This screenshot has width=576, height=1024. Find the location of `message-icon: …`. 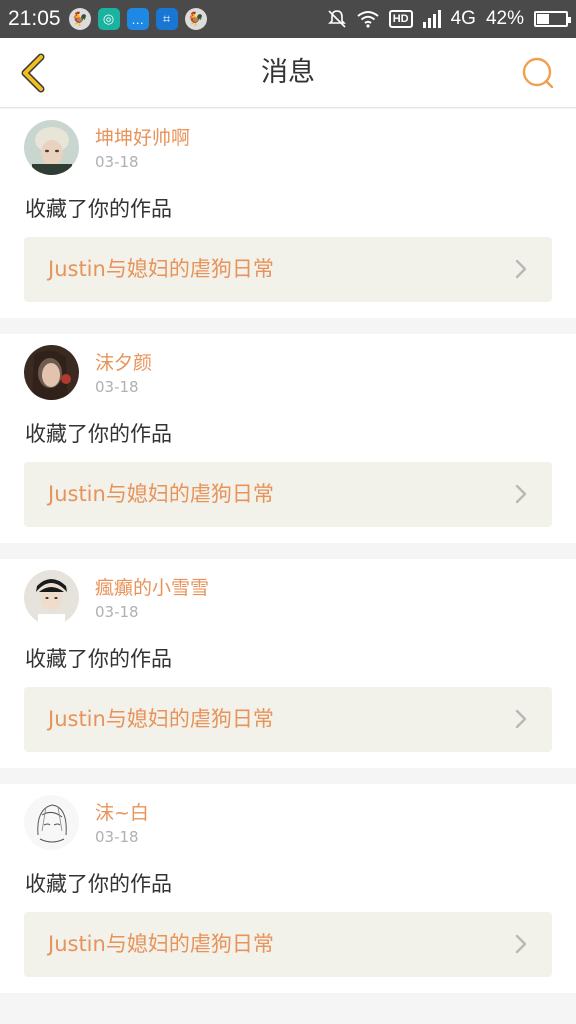

message-icon: … is located at coordinates (137, 19).